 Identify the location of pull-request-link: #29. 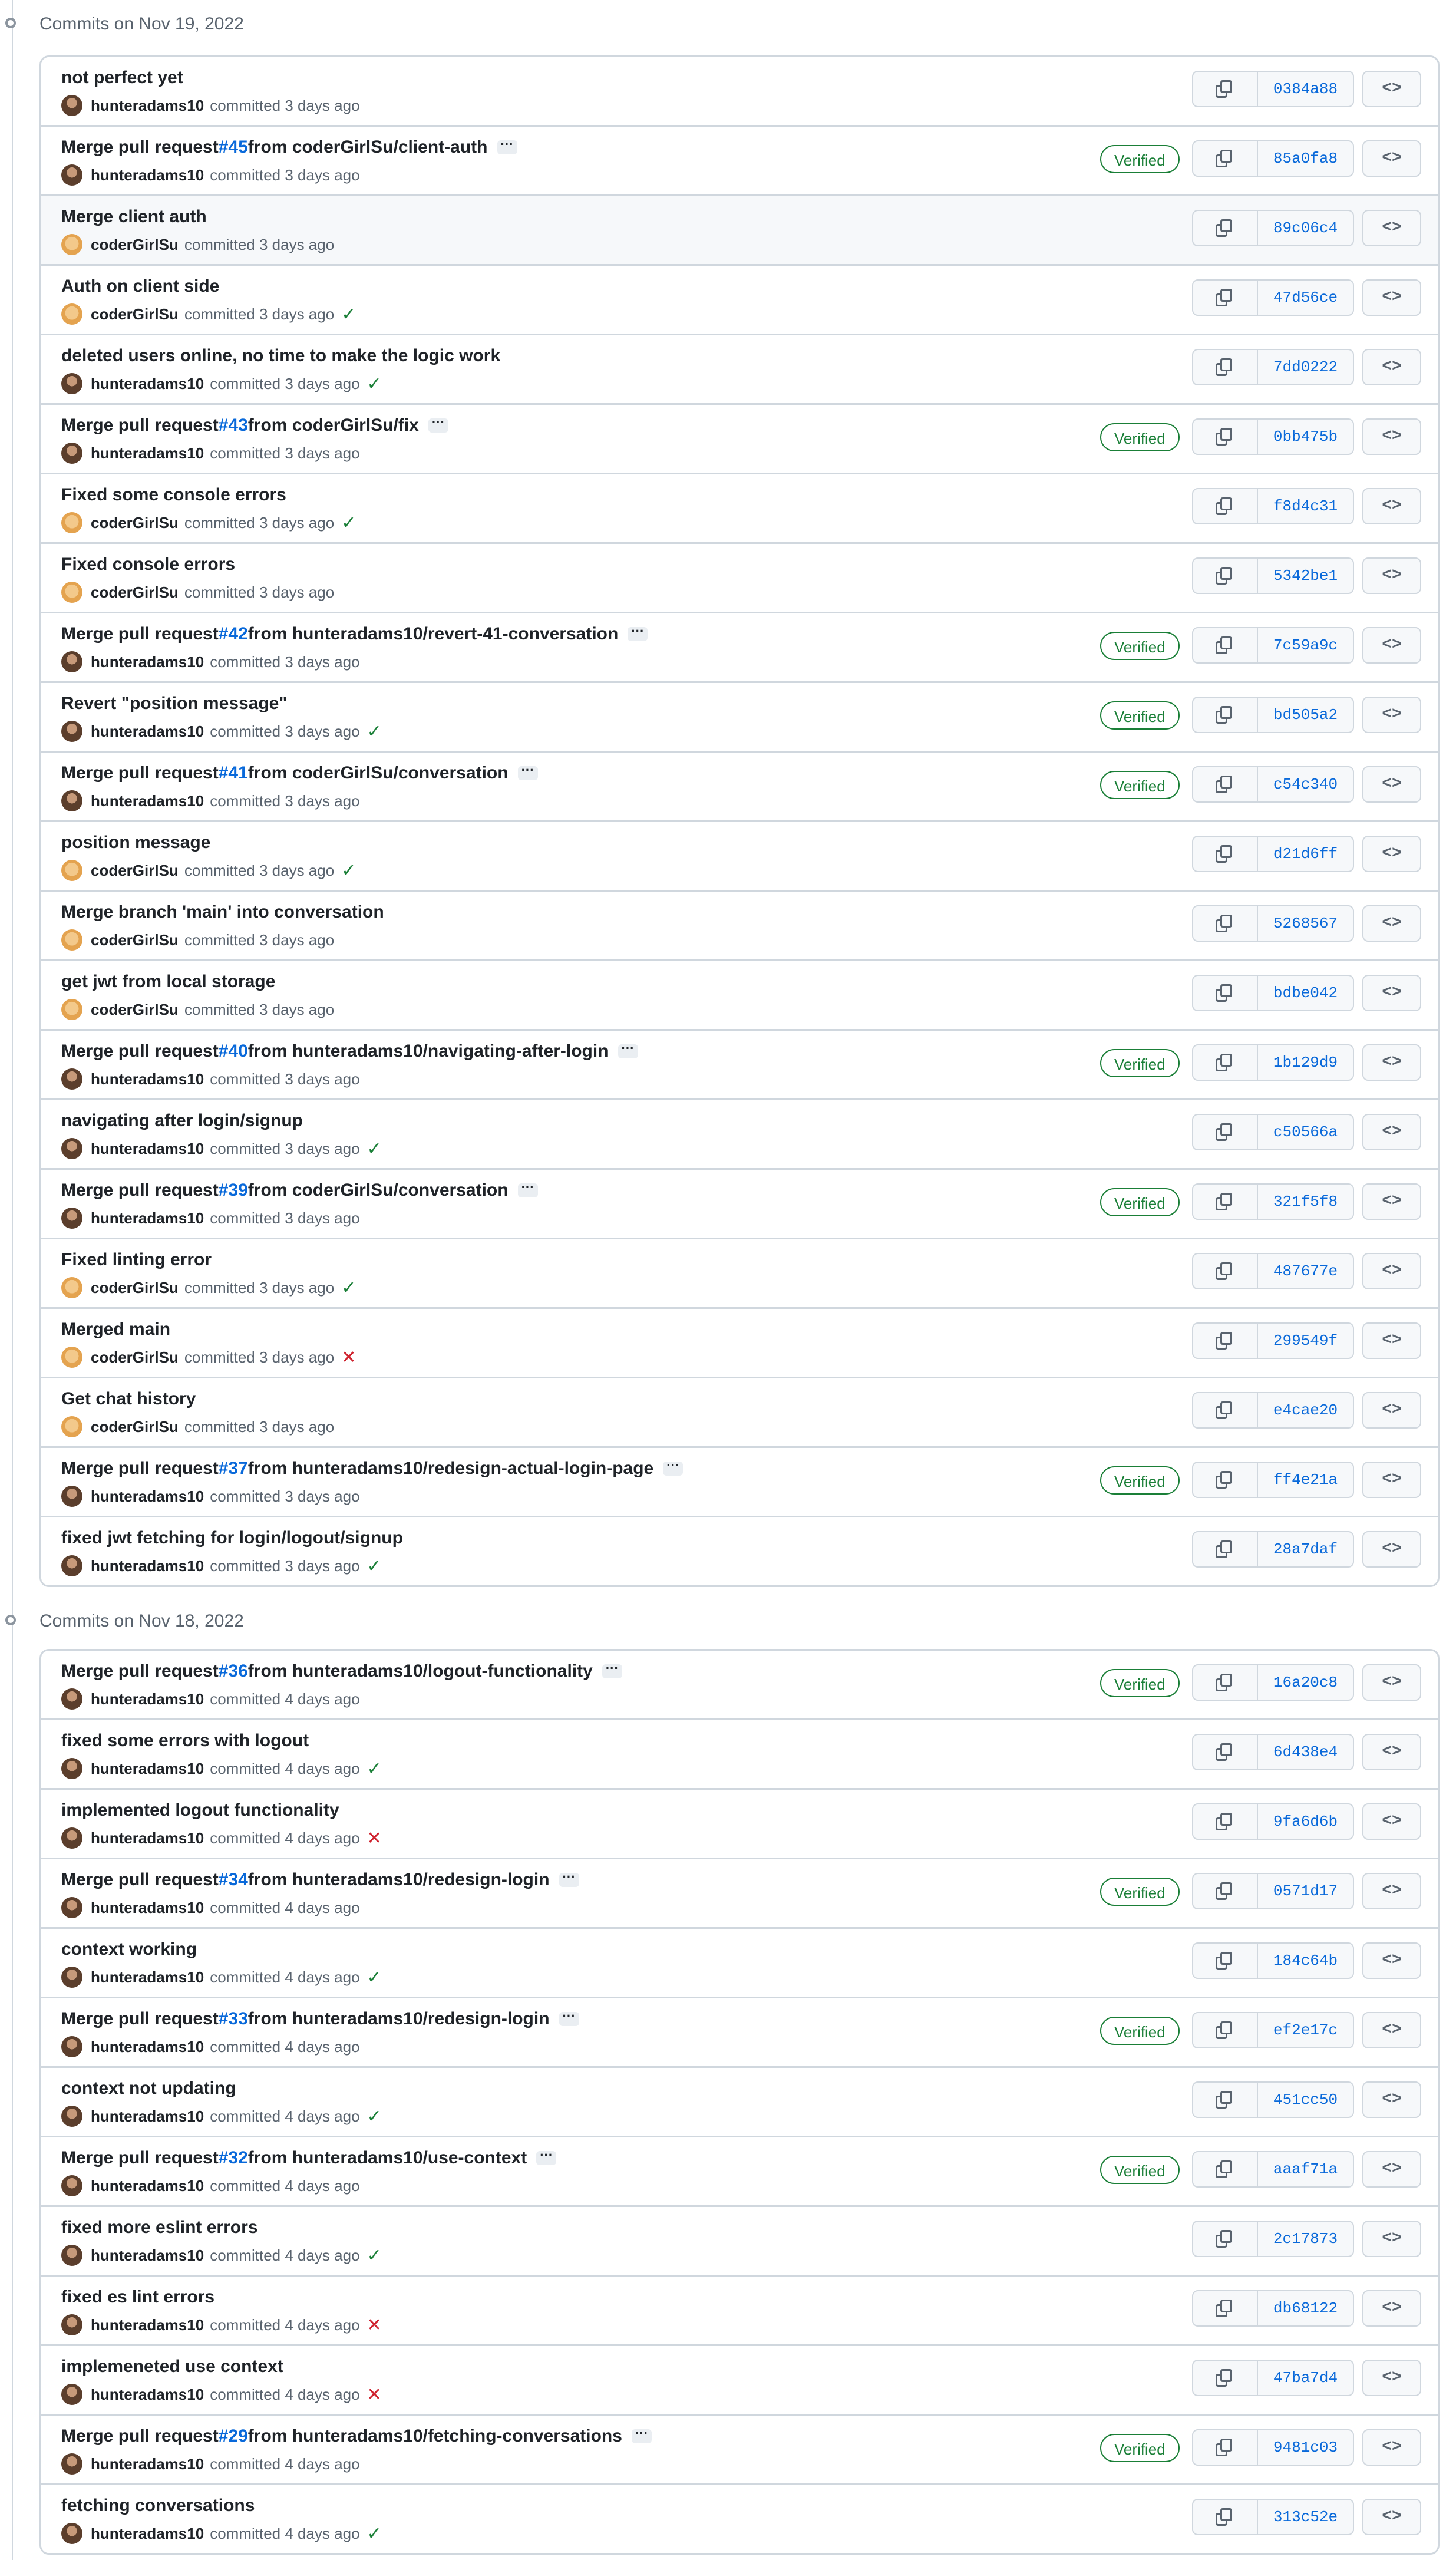
(233, 2436).